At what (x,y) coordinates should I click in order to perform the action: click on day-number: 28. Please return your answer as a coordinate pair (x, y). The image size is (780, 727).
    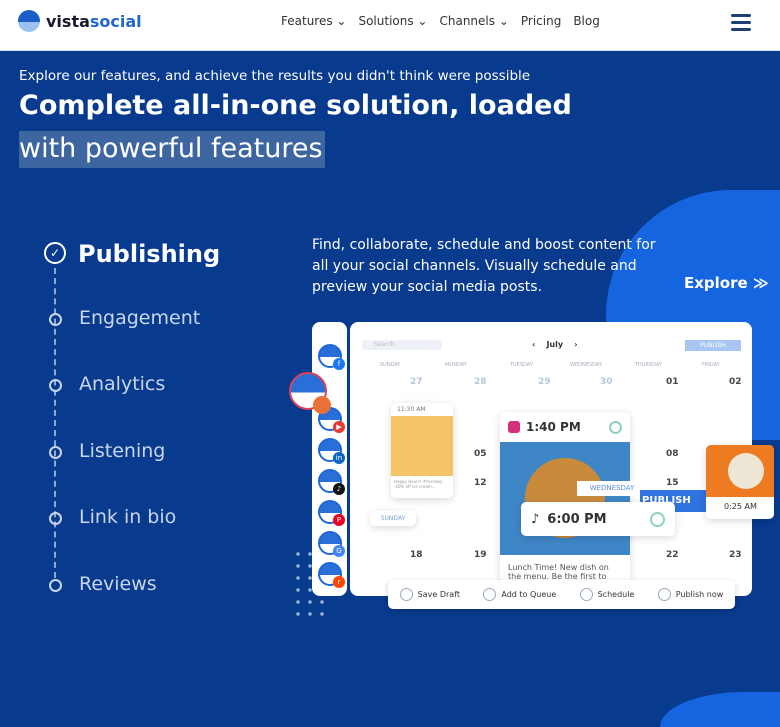
    Looking at the image, I should click on (480, 382).